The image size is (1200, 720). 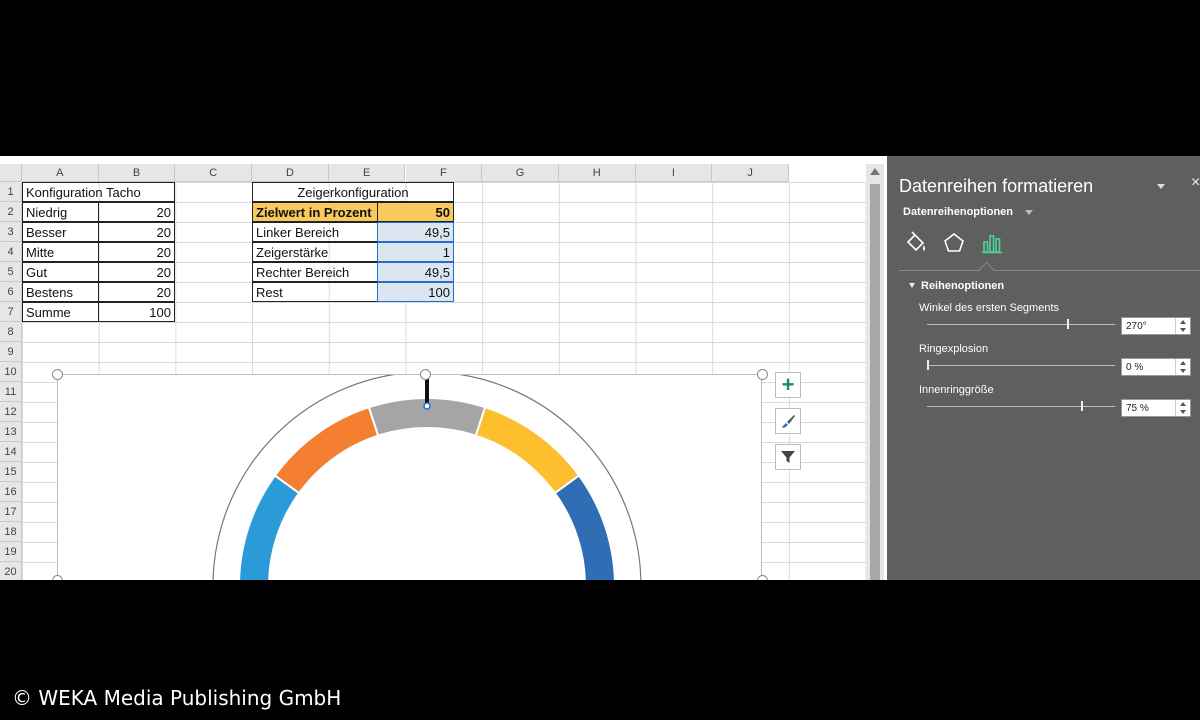 I want to click on zeiger-label-cell: Zielwert in Prozent, so click(x=315, y=212).